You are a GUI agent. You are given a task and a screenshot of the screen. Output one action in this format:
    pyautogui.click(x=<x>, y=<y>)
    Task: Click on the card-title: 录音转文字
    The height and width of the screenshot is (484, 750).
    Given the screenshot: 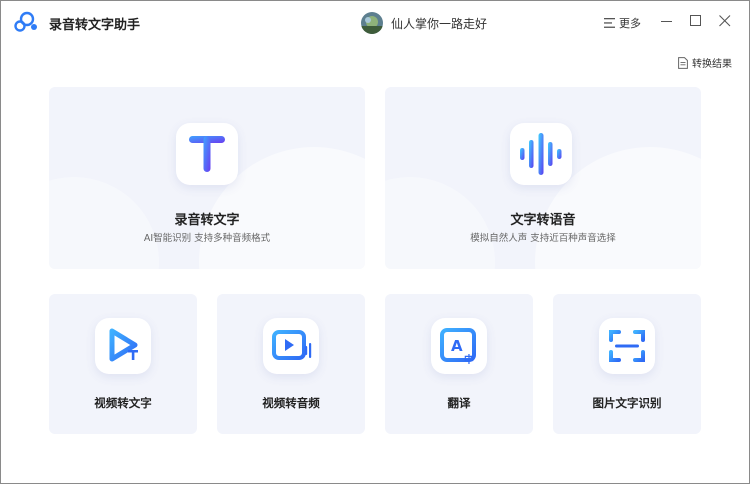 What is the action you would take?
    pyautogui.click(x=207, y=220)
    